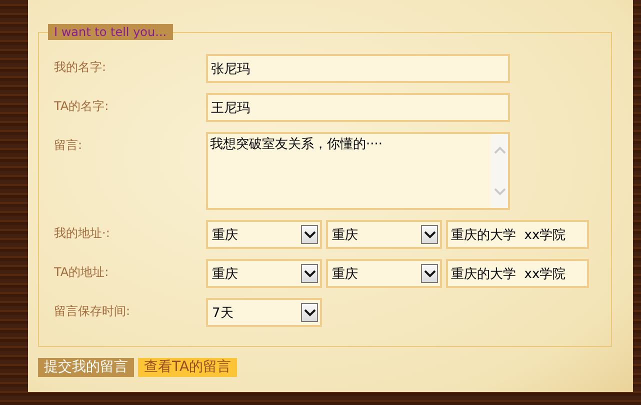  What do you see at coordinates (188, 367) in the screenshot?
I see `view-button: 查看TA的留言` at bounding box center [188, 367].